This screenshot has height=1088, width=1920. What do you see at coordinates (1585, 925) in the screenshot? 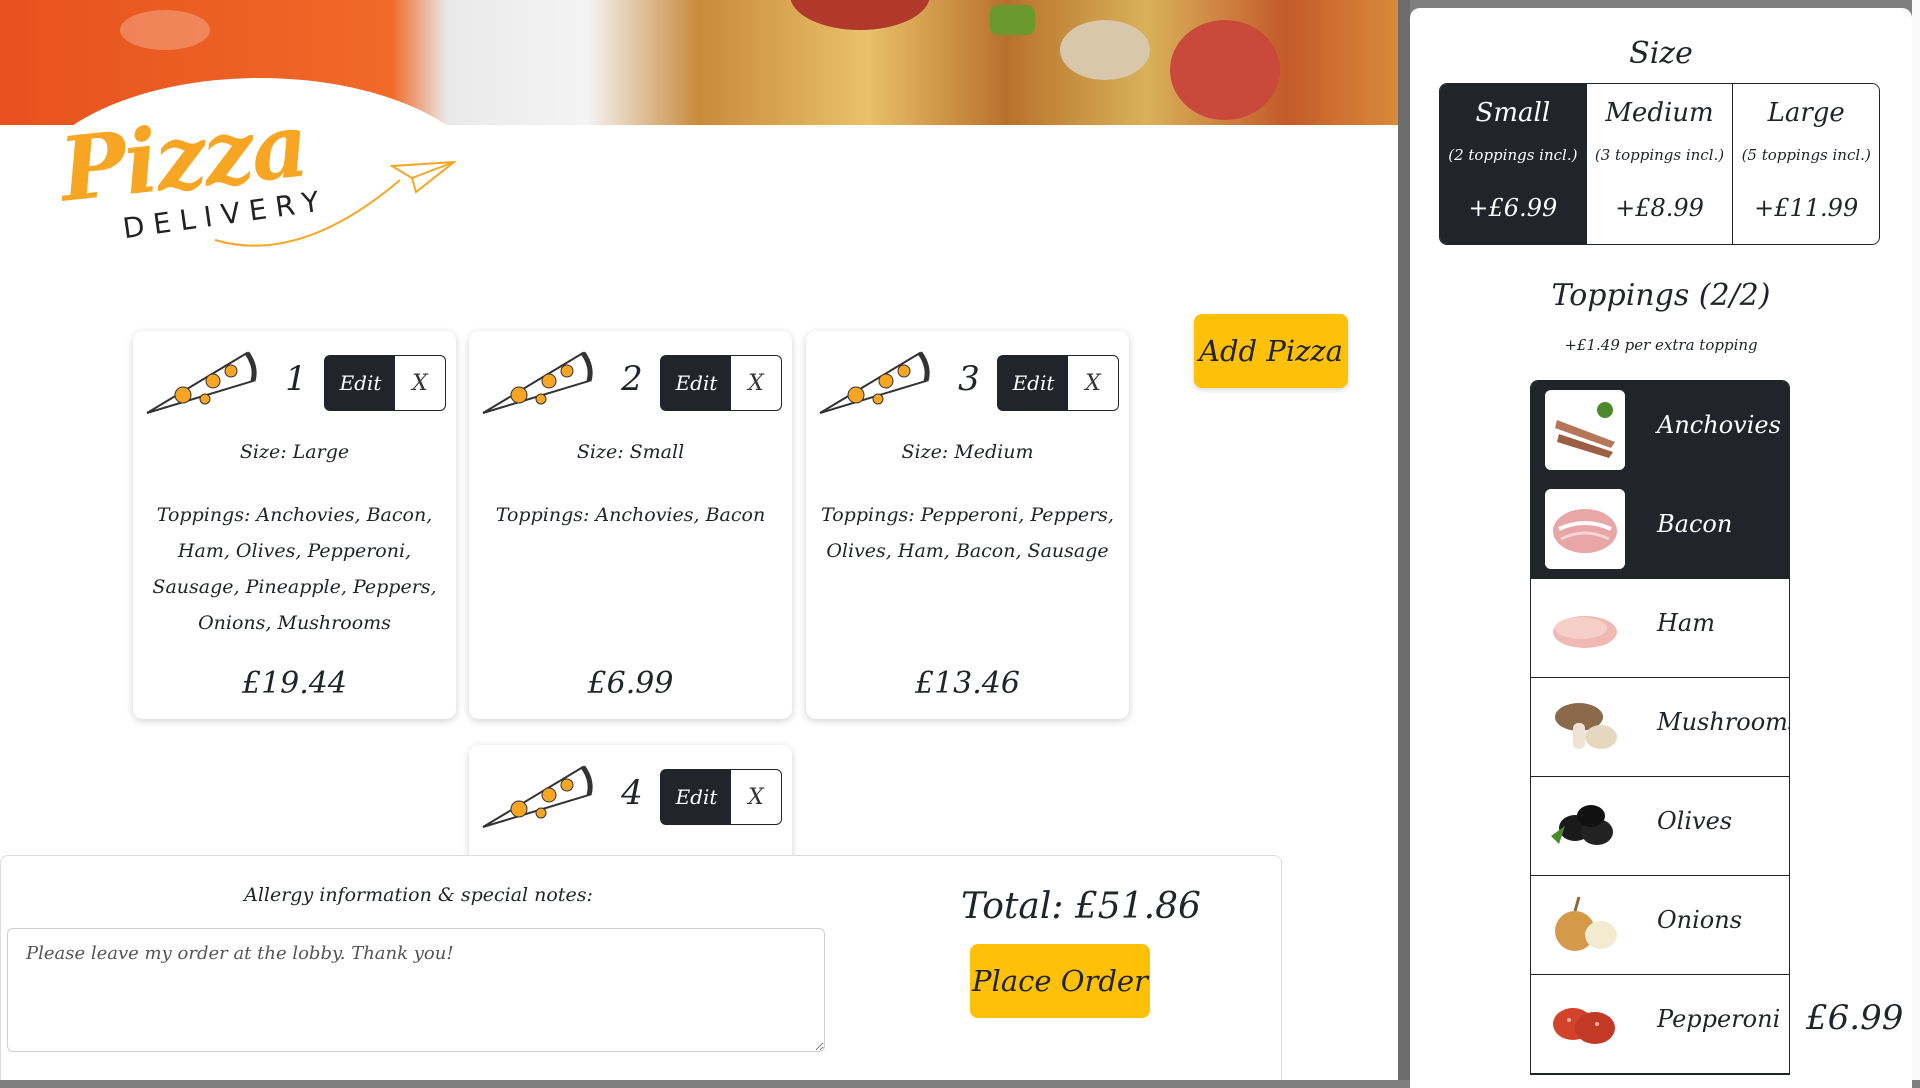
I see `onion-icon` at bounding box center [1585, 925].